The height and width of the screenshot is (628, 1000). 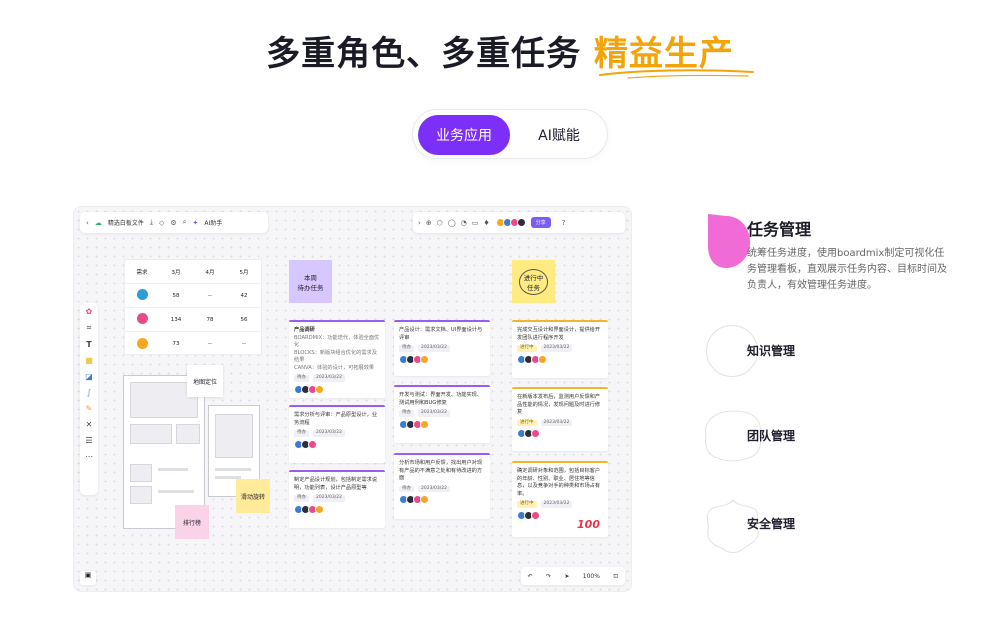 What do you see at coordinates (126, 222) in the screenshot?
I see `file-name: 精选白板文件` at bounding box center [126, 222].